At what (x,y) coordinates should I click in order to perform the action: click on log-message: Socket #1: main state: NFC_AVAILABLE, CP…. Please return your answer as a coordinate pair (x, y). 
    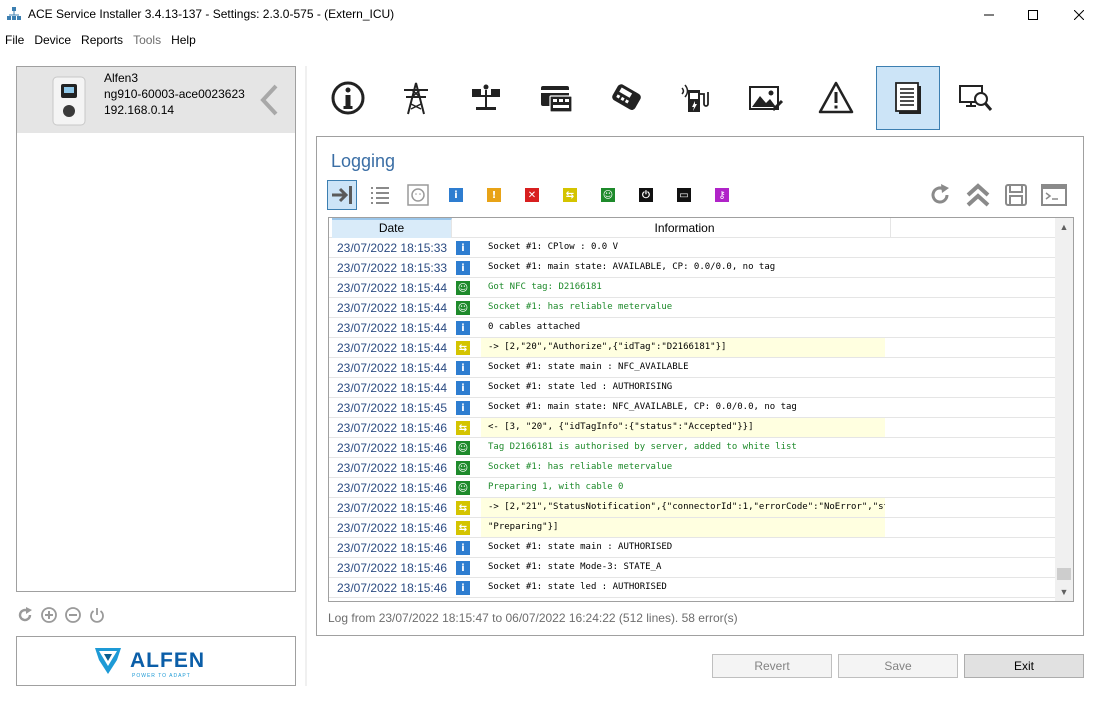
    Looking at the image, I should click on (642, 407).